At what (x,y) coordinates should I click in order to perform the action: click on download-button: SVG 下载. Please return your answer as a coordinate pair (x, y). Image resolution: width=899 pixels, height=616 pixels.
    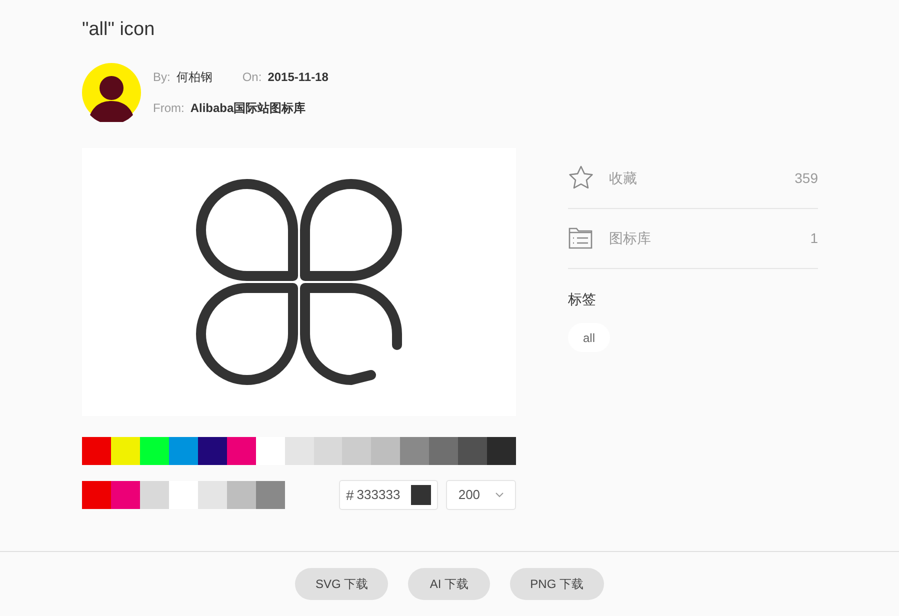
    Looking at the image, I should click on (341, 584).